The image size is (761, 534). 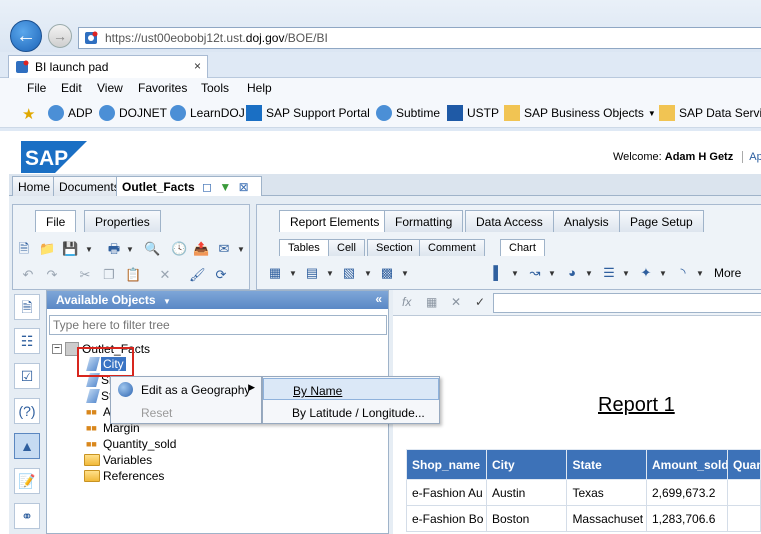 I want to click on variables-icon: (?), so click(x=27, y=411).